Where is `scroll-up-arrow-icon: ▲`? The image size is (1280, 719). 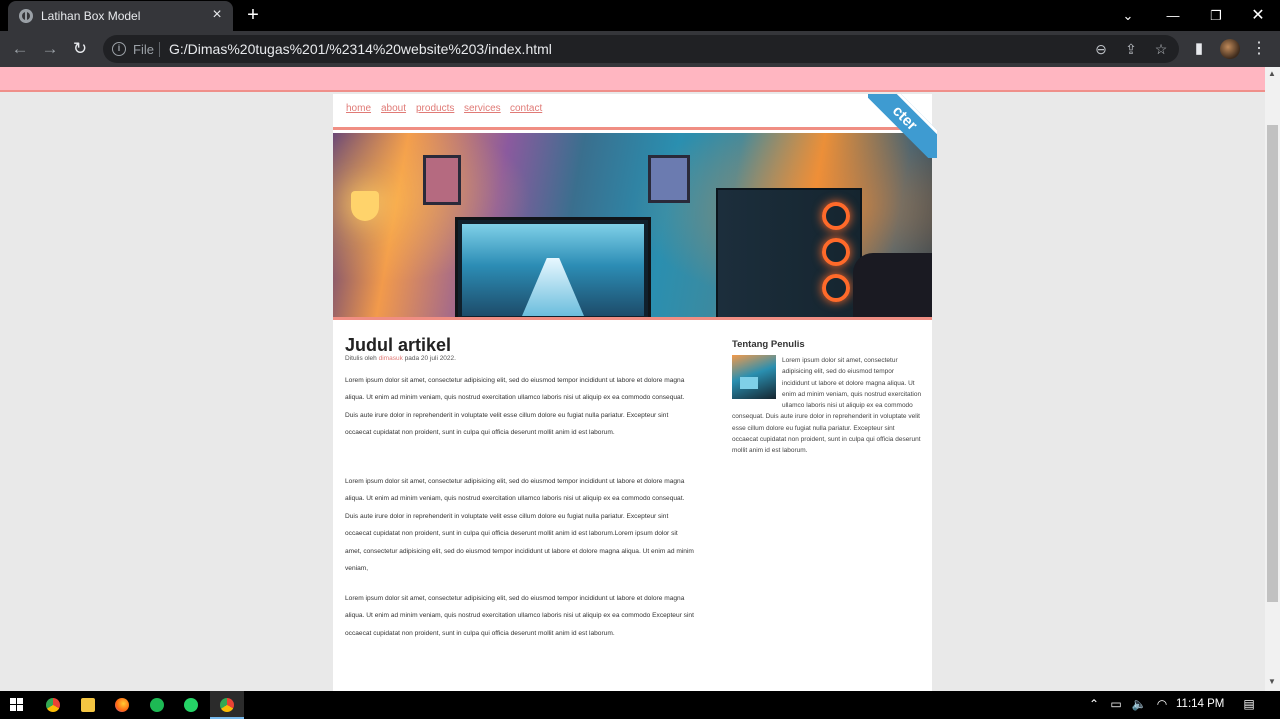 scroll-up-arrow-icon: ▲ is located at coordinates (1272, 73).